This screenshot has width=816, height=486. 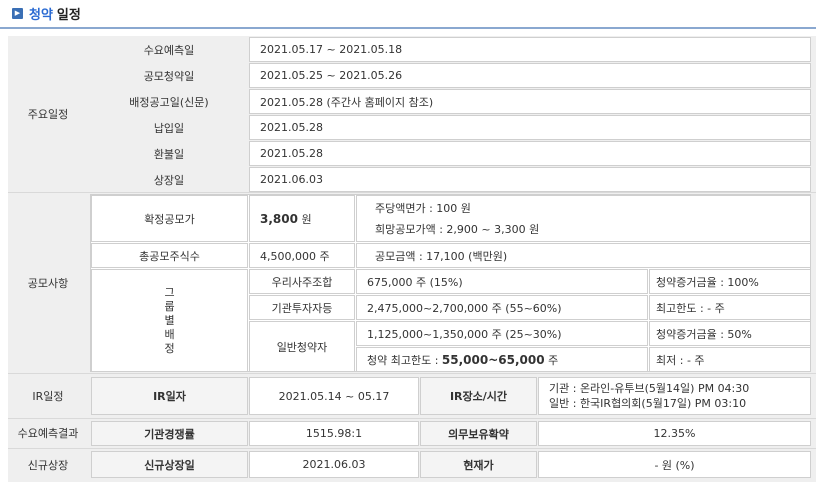 What do you see at coordinates (334, 396) in the screenshot?
I see `ir-date-value: 2021.05.14 ~ 05.17` at bounding box center [334, 396].